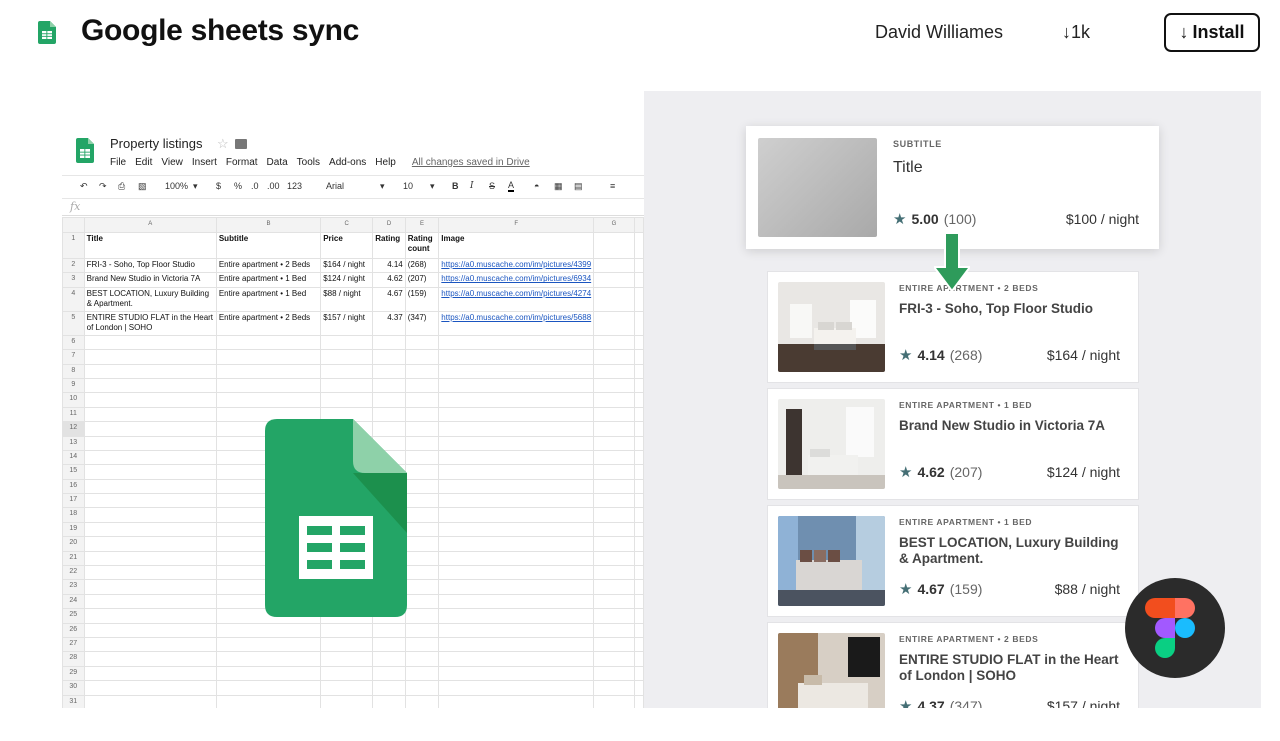 This screenshot has width=1280, height=741. I want to click on undo-icon: ↶, so click(84, 186).